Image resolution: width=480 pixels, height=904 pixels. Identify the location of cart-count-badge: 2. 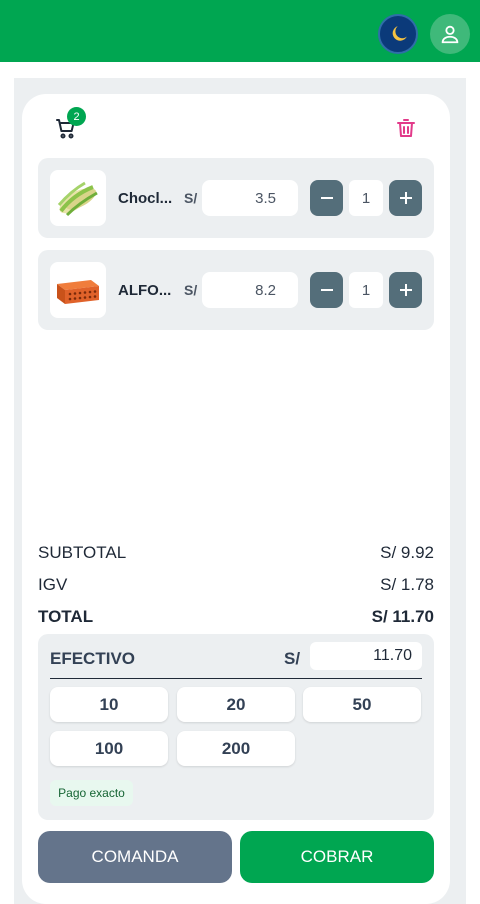
(76, 116).